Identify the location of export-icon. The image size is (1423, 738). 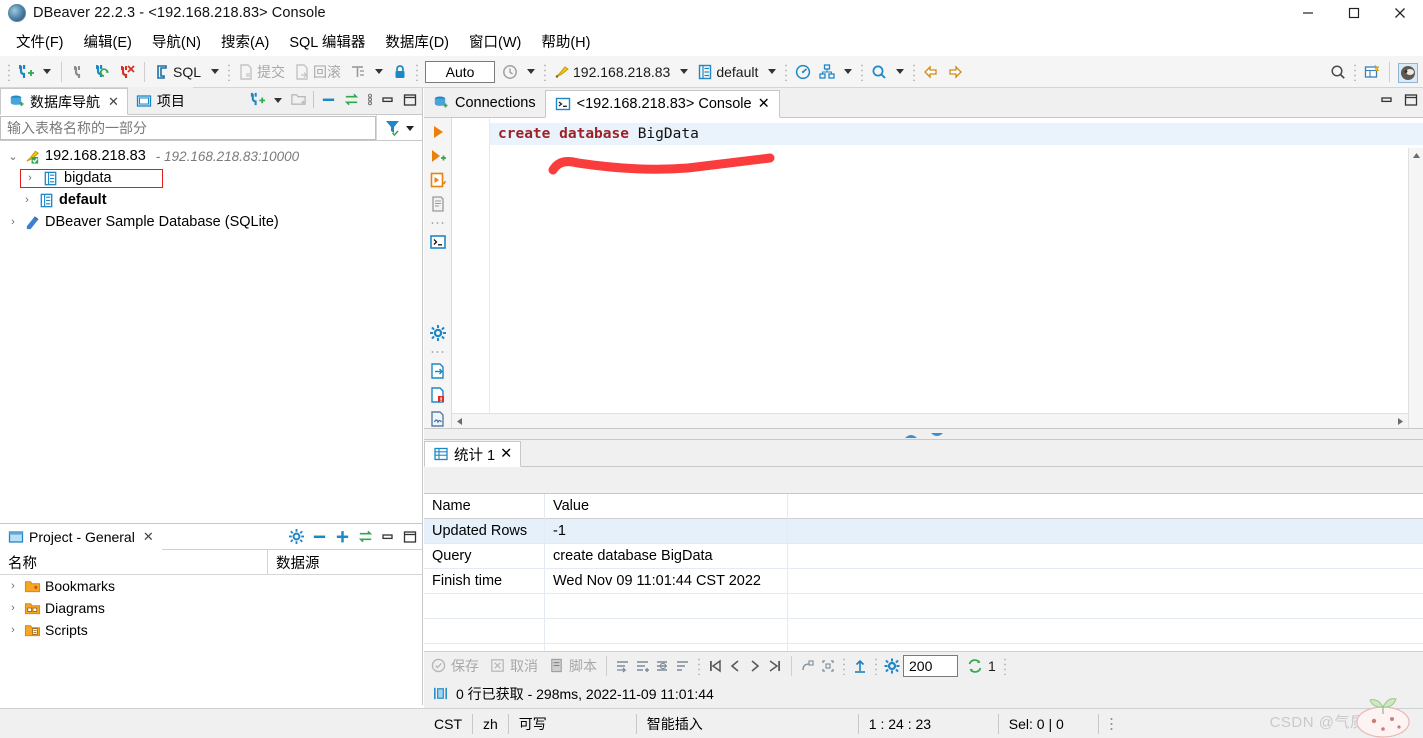
(860, 666).